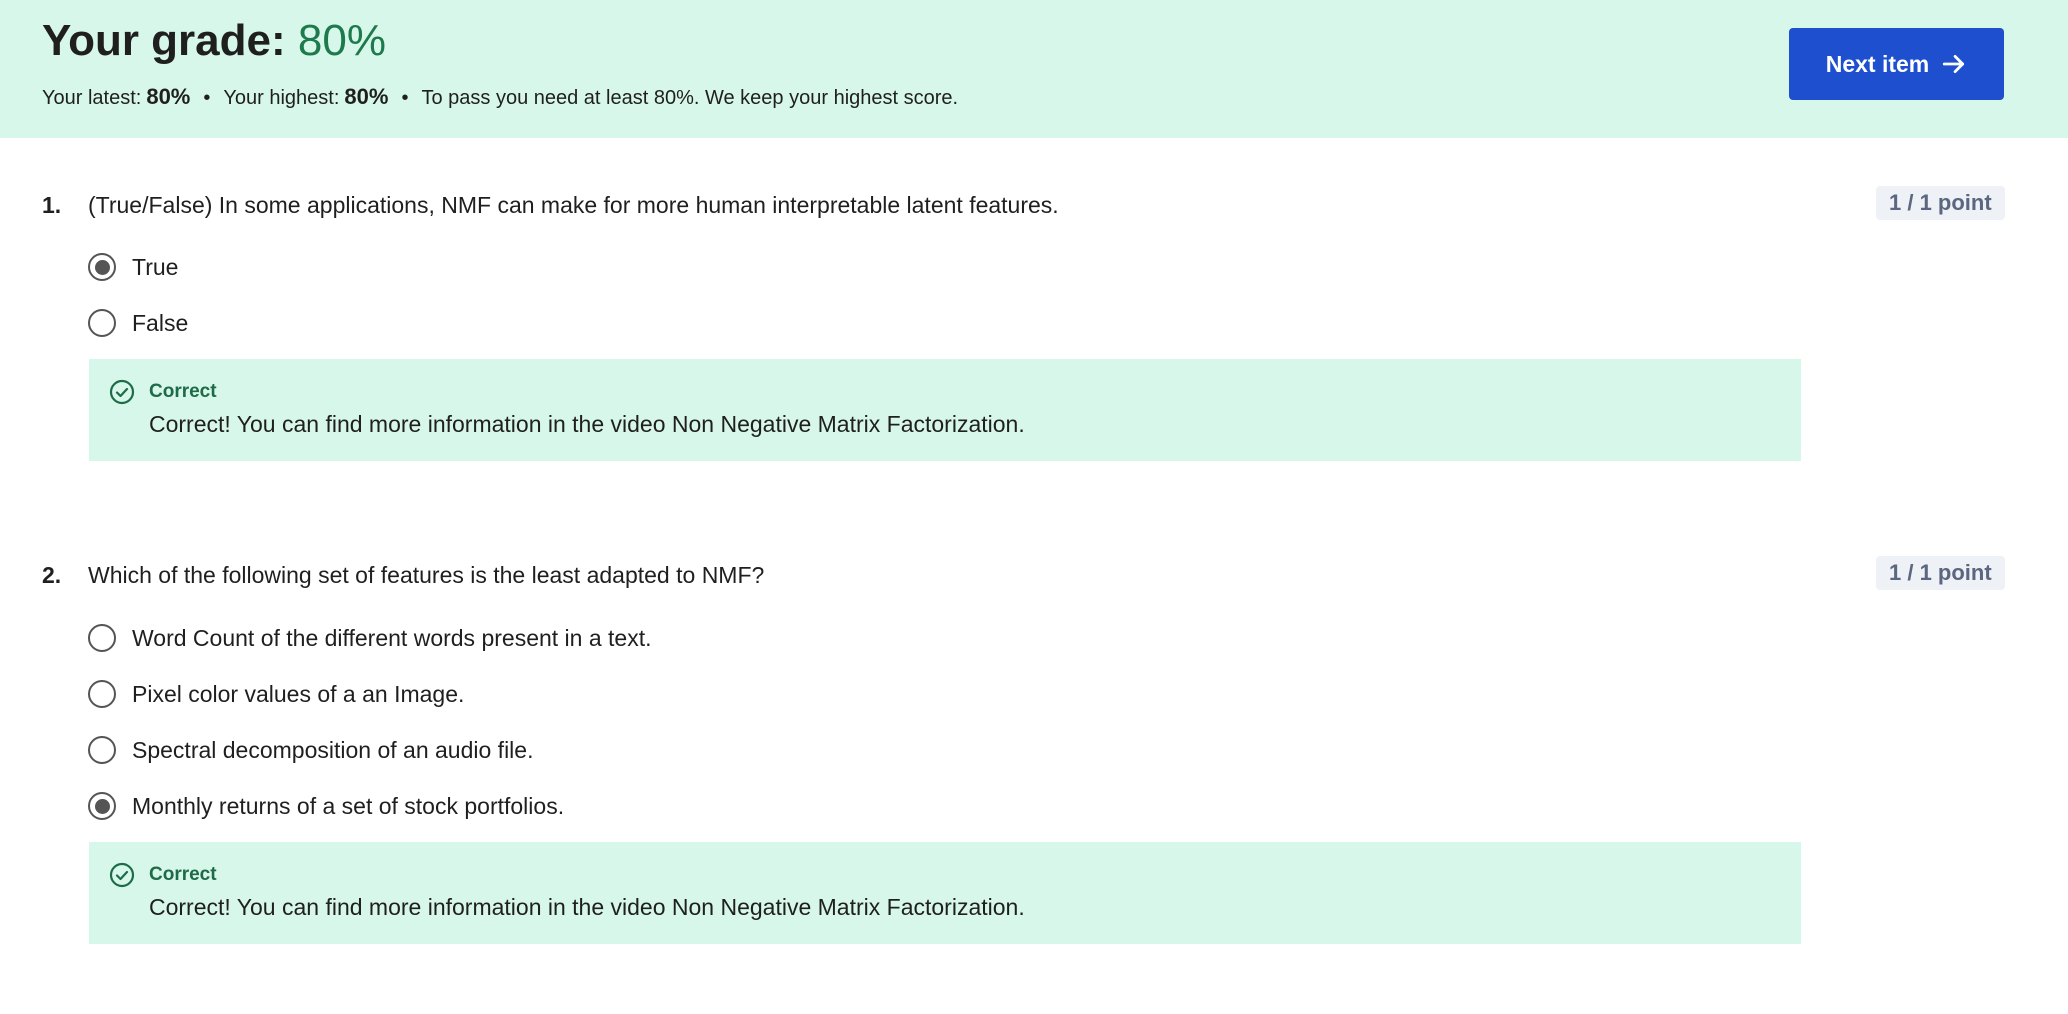 The image size is (2068, 1014). Describe the element at coordinates (52, 575) in the screenshot. I see `question-number: 2.` at that location.